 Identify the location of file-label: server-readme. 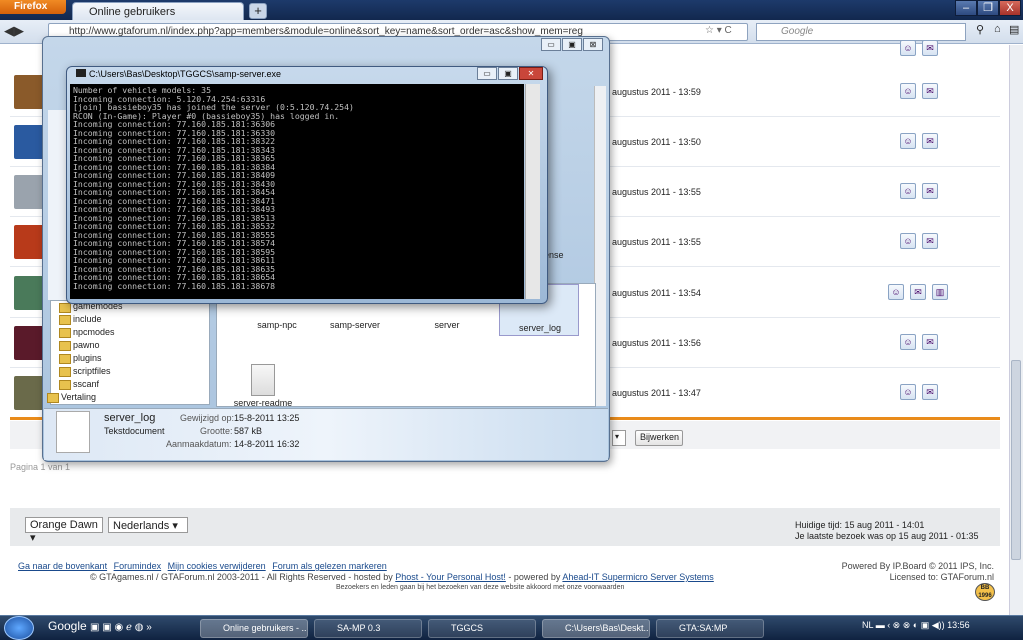
(263, 403).